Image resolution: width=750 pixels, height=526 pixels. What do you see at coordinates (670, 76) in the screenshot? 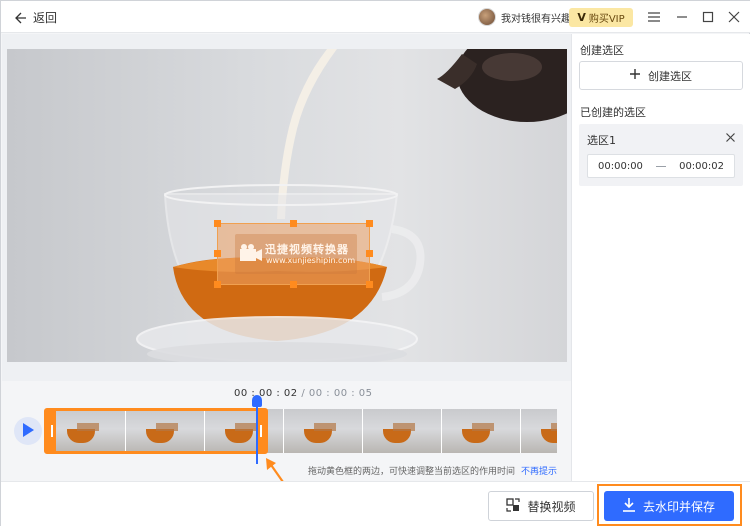
I see `create-region-label: 创建选区` at bounding box center [670, 76].